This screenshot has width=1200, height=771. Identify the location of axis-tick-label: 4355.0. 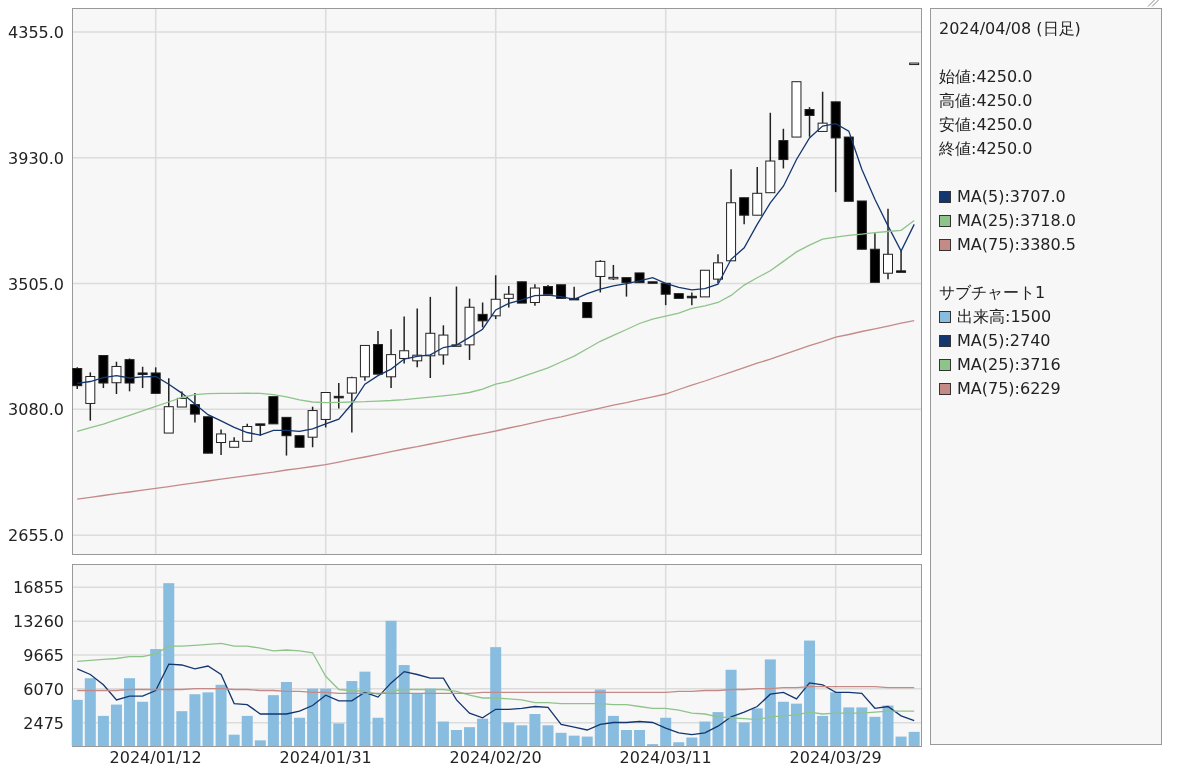
(36, 32).